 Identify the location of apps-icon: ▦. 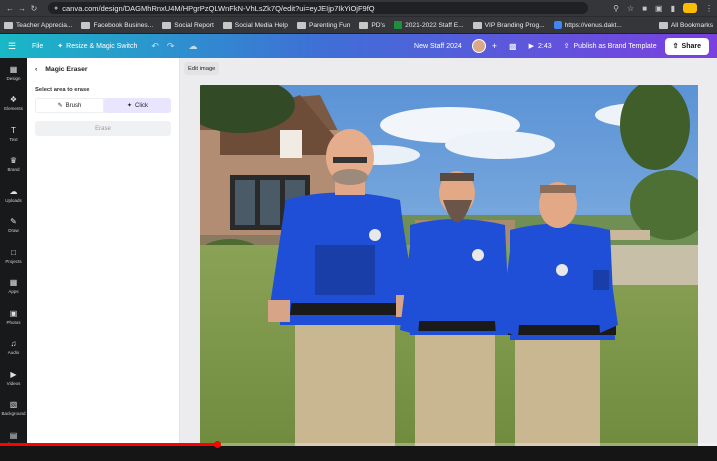
(13, 283).